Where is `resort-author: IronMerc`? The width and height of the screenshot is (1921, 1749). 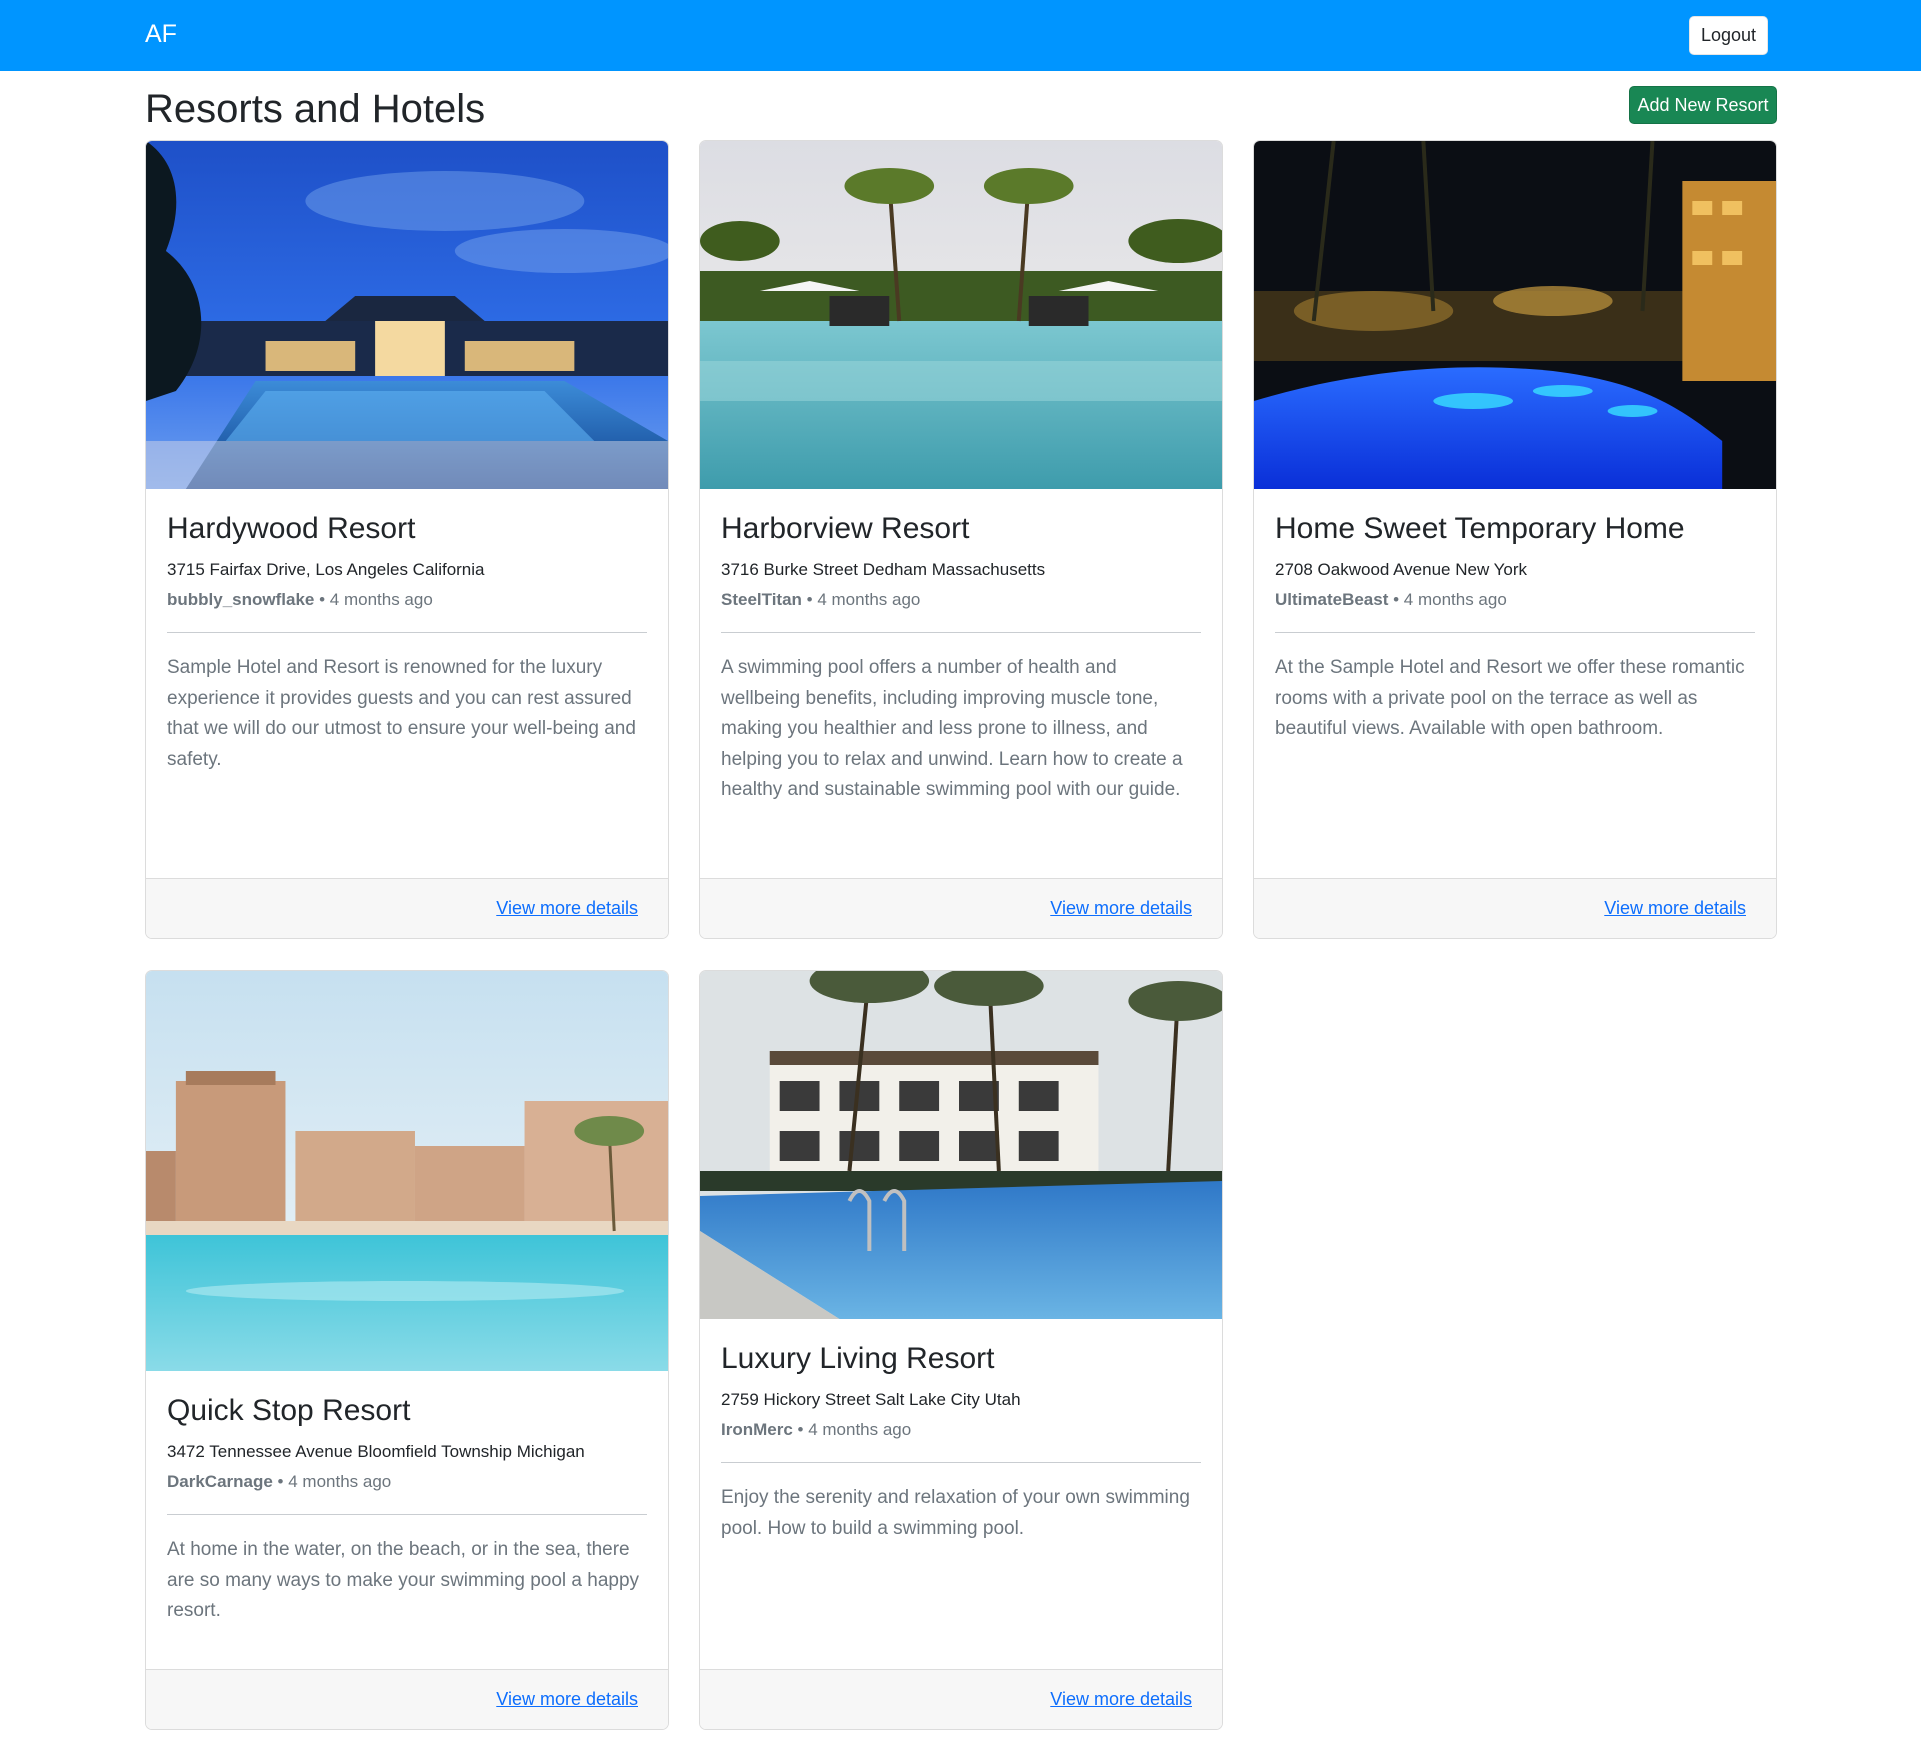 resort-author: IronMerc is located at coordinates (757, 1429).